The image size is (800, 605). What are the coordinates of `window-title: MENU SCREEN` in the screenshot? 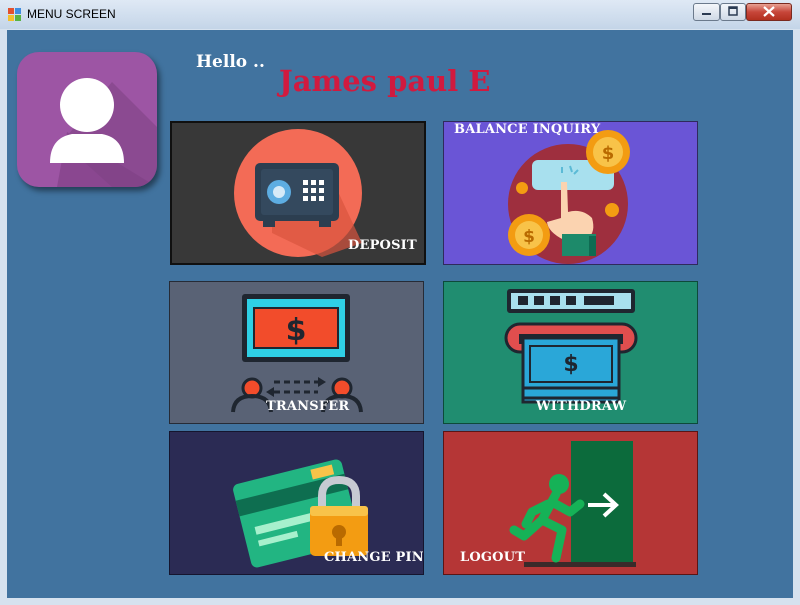 It's located at (71, 14).